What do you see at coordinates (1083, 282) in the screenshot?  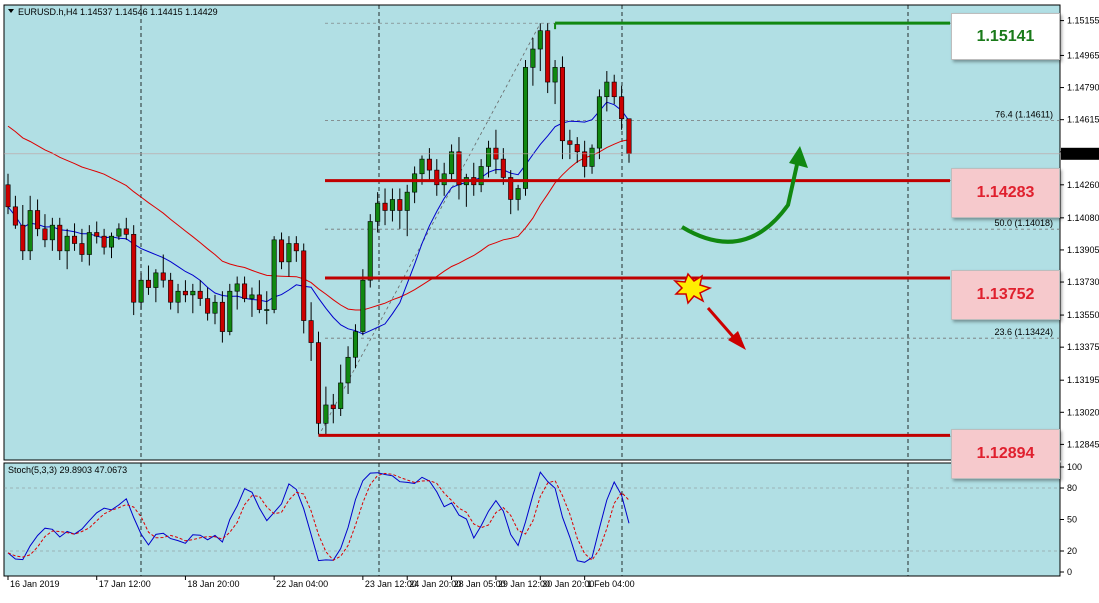 I see `price-tick-label: 1.13730` at bounding box center [1083, 282].